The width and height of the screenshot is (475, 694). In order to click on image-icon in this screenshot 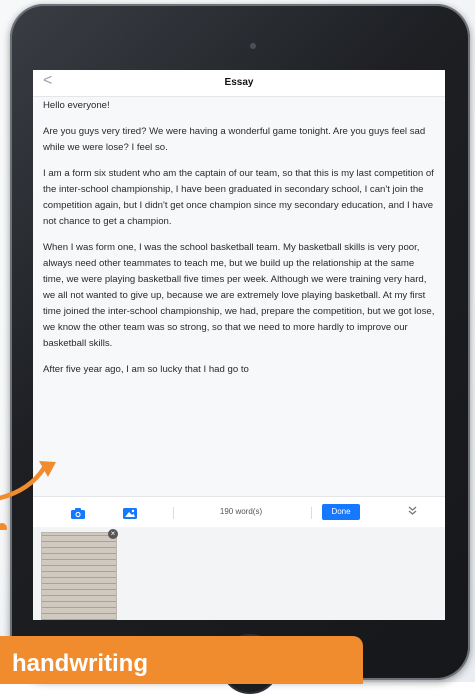, I will do `click(130, 515)`.